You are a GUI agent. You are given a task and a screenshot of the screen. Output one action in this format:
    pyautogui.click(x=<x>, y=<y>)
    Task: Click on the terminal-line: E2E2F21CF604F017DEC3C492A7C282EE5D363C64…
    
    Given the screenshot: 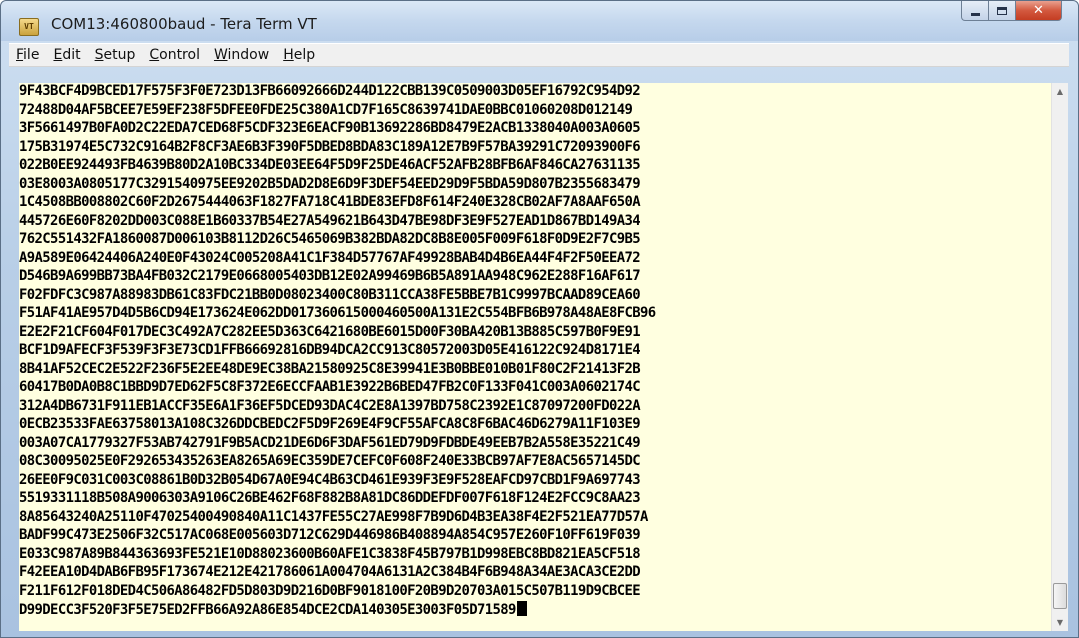 What is the action you would take?
    pyautogui.click(x=330, y=331)
    